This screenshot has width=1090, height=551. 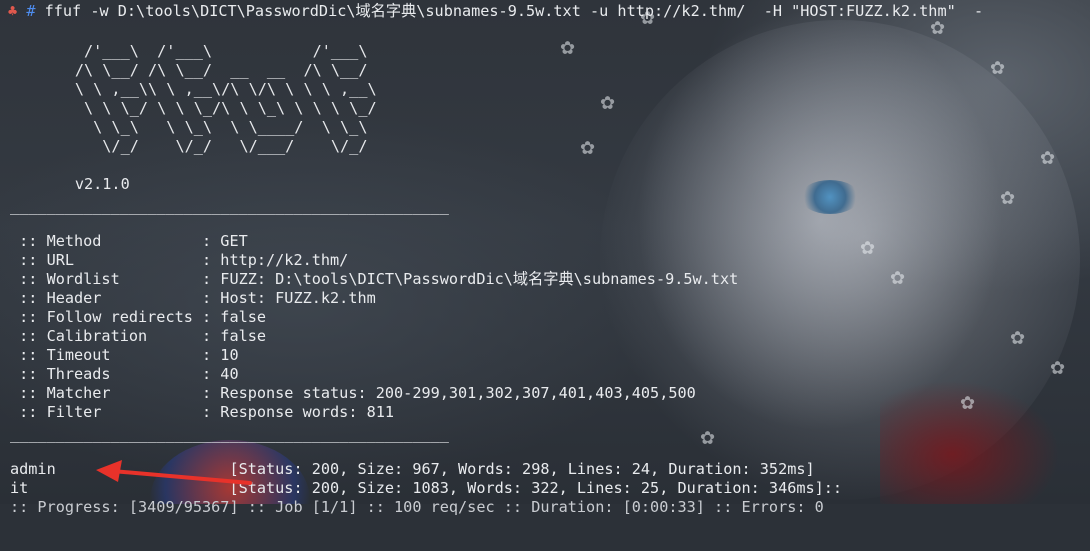 I want to click on annotation-arrow-icon, so click(x=174, y=472).